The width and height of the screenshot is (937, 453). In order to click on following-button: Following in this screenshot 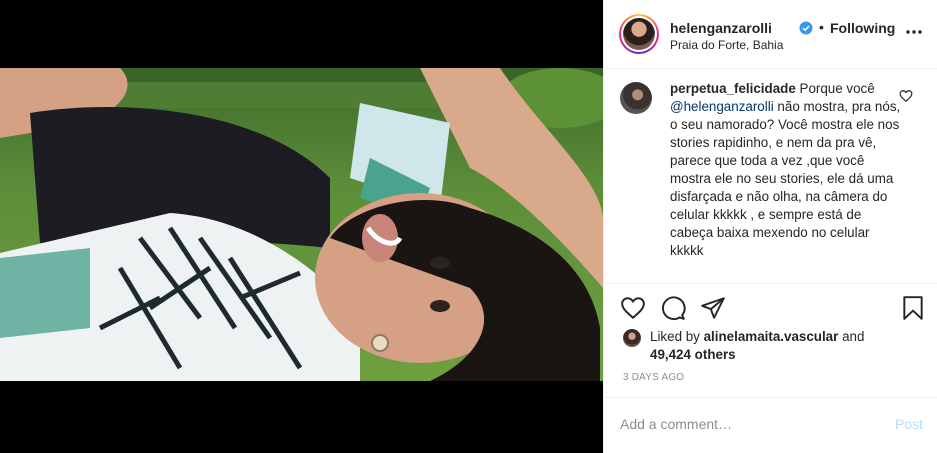, I will do `click(862, 28)`.